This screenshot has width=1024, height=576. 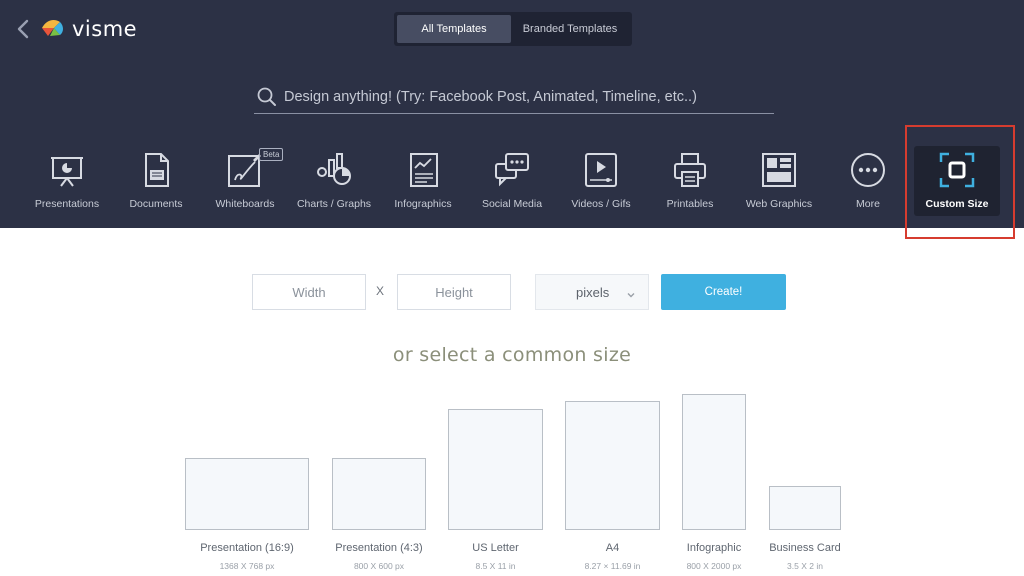 What do you see at coordinates (631, 293) in the screenshot?
I see `chevron-down-icon` at bounding box center [631, 293].